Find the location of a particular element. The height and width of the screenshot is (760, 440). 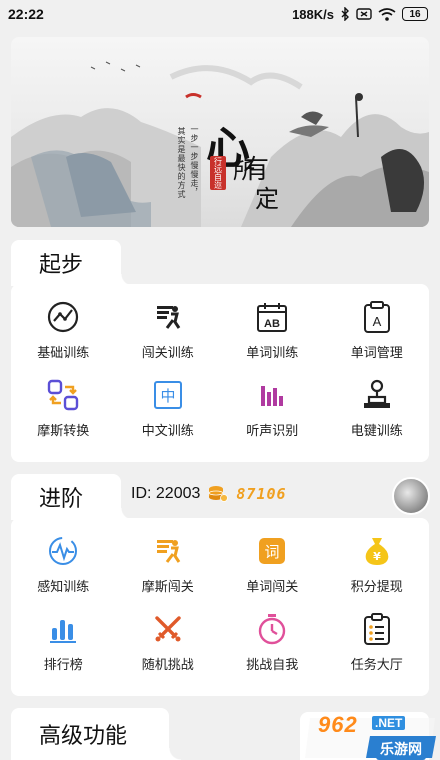

tile-word-levels: 词 单词闯关 is located at coordinates (272, 557).